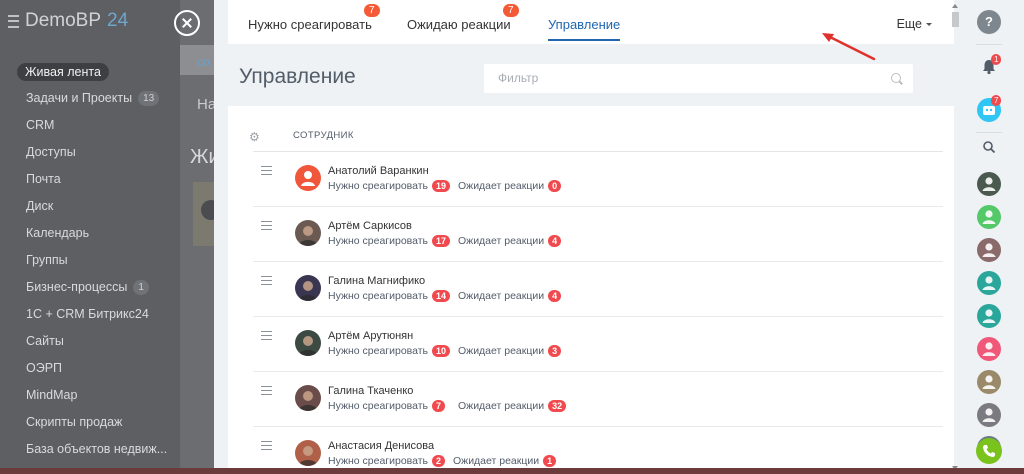  Describe the element at coordinates (92, 125) in the screenshot. I see `sidebar-item: CRM` at that location.